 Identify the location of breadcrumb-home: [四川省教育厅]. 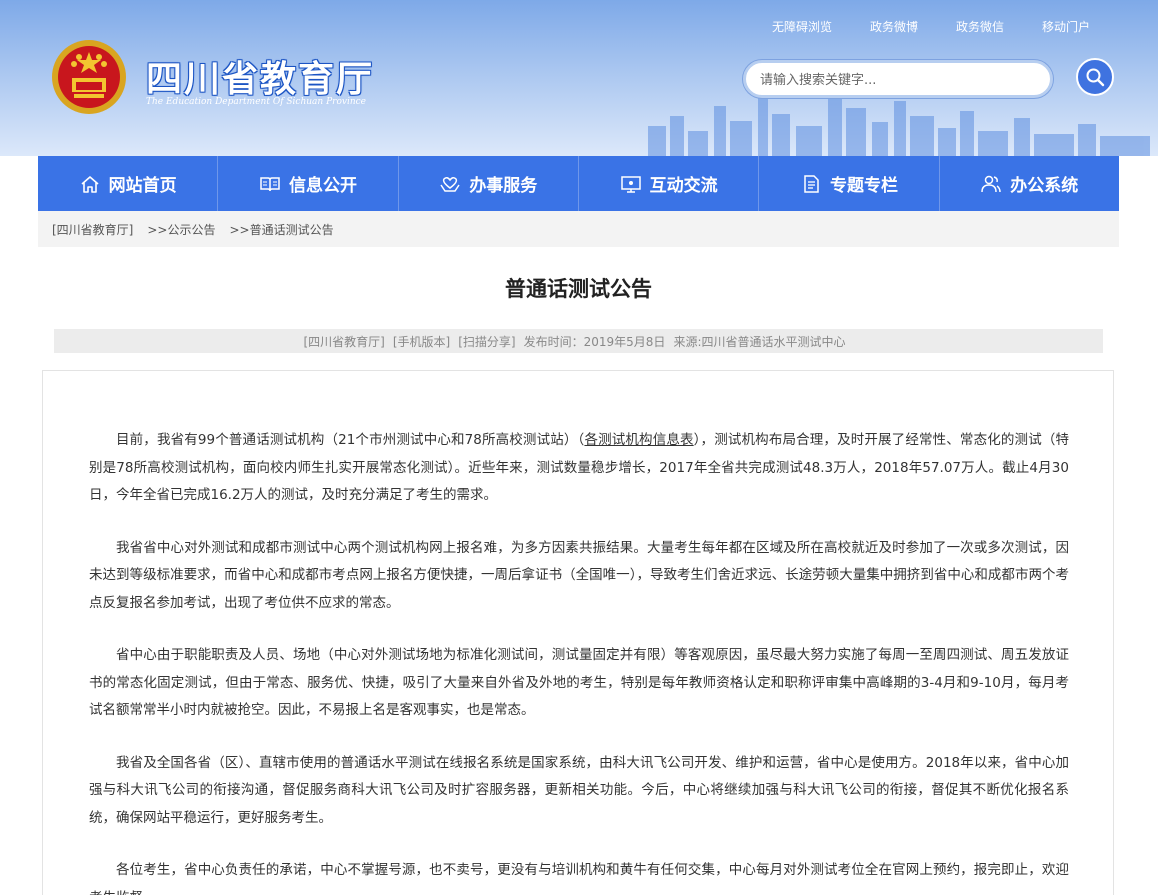
(92, 229).